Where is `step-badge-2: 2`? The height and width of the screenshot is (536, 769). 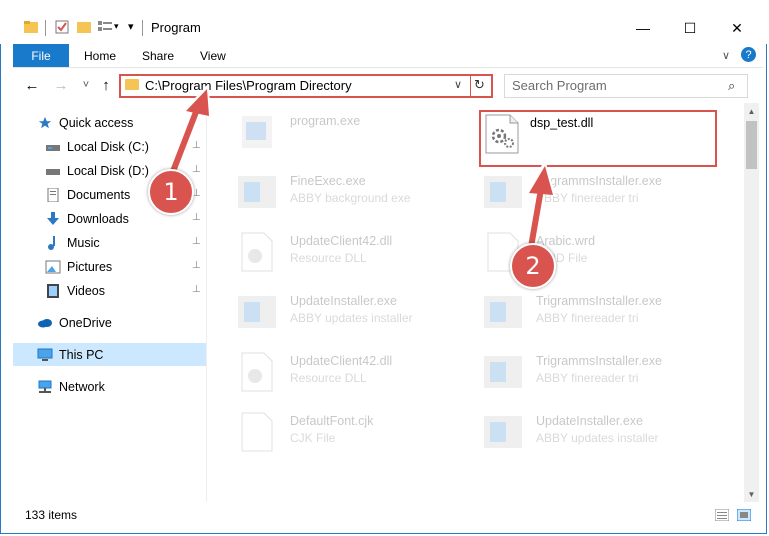 step-badge-2: 2 is located at coordinates (533, 266).